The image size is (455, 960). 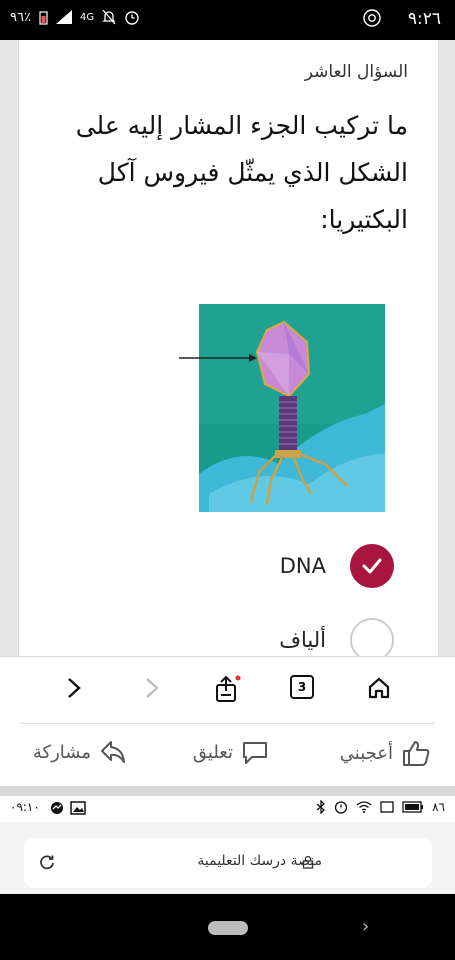 I want to click on share-button: مشاركة, so click(x=80, y=752).